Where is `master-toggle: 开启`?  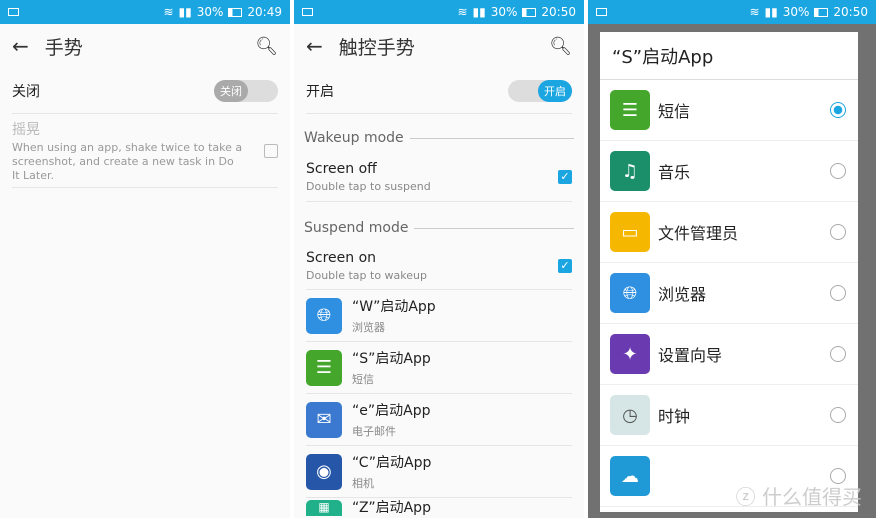
master-toggle: 开启 is located at coordinates (540, 90).